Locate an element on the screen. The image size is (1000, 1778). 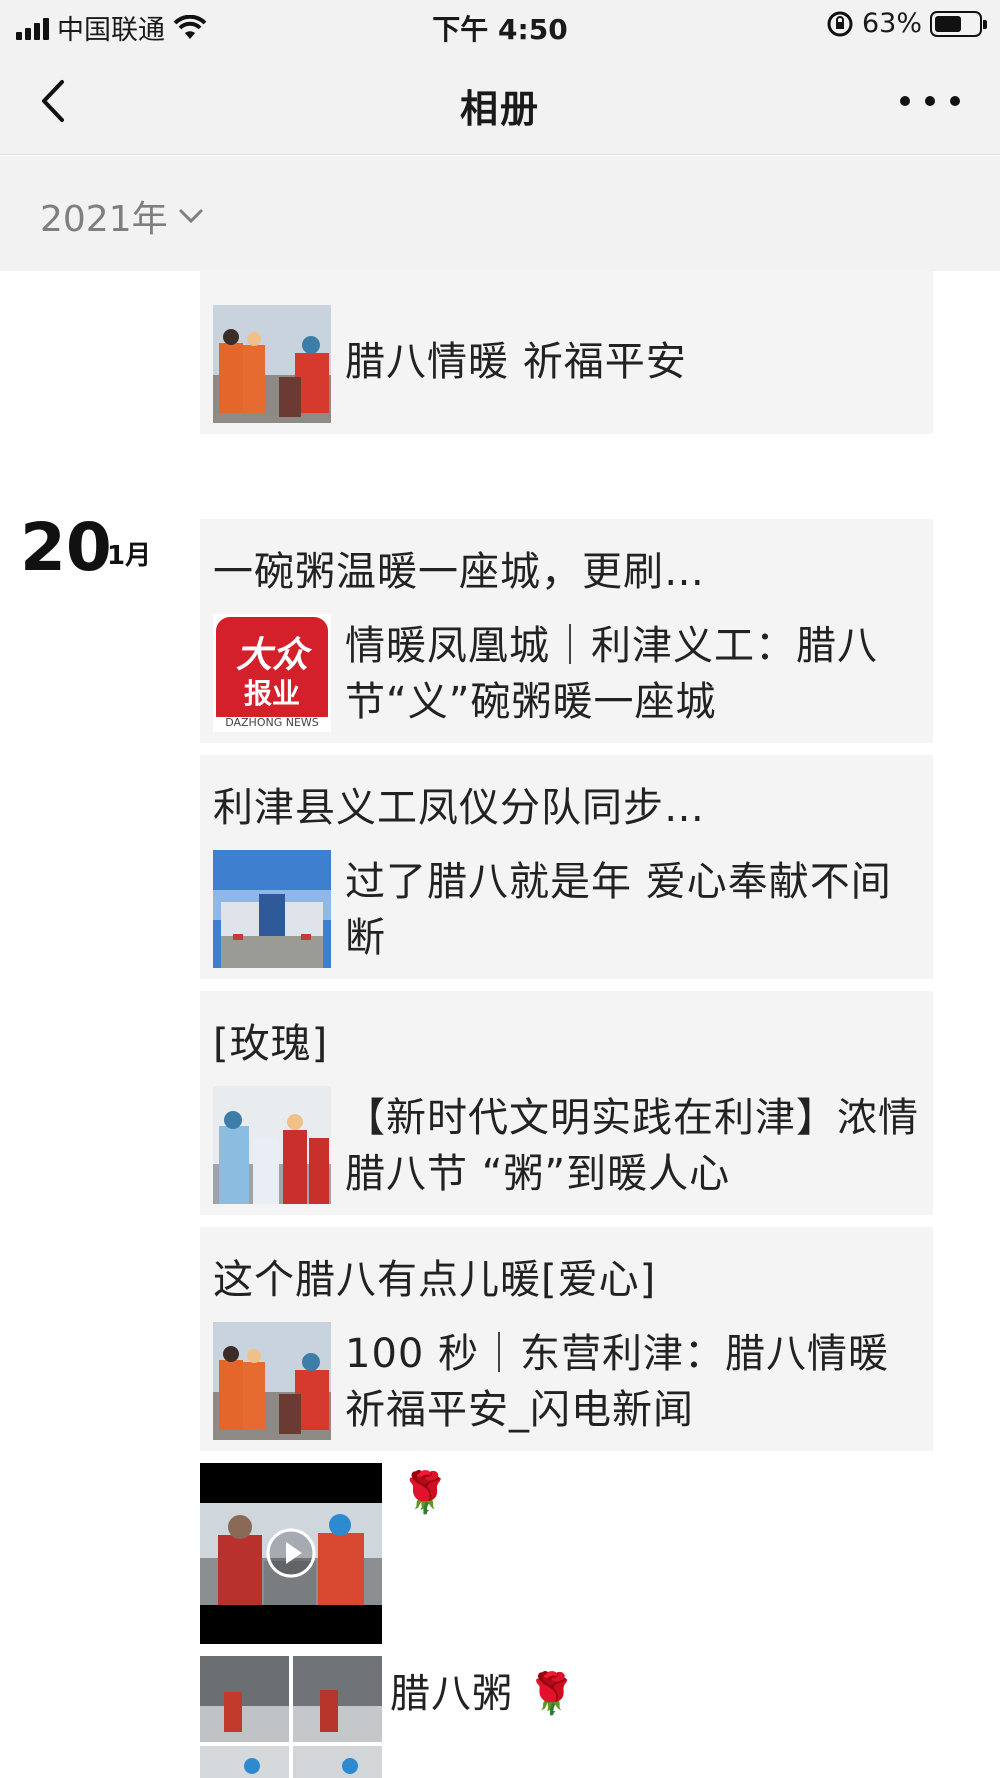
dazhong-news-logo-icon: 大众 报业 DAZHONG NEWS is located at coordinates (272, 673).